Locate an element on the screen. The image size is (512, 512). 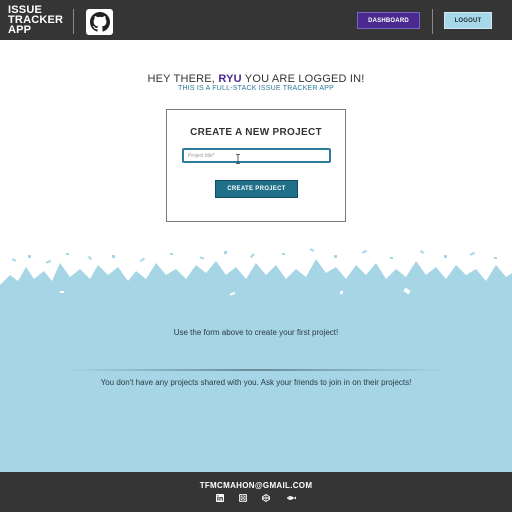
codepen-icon is located at coordinates (266, 498).